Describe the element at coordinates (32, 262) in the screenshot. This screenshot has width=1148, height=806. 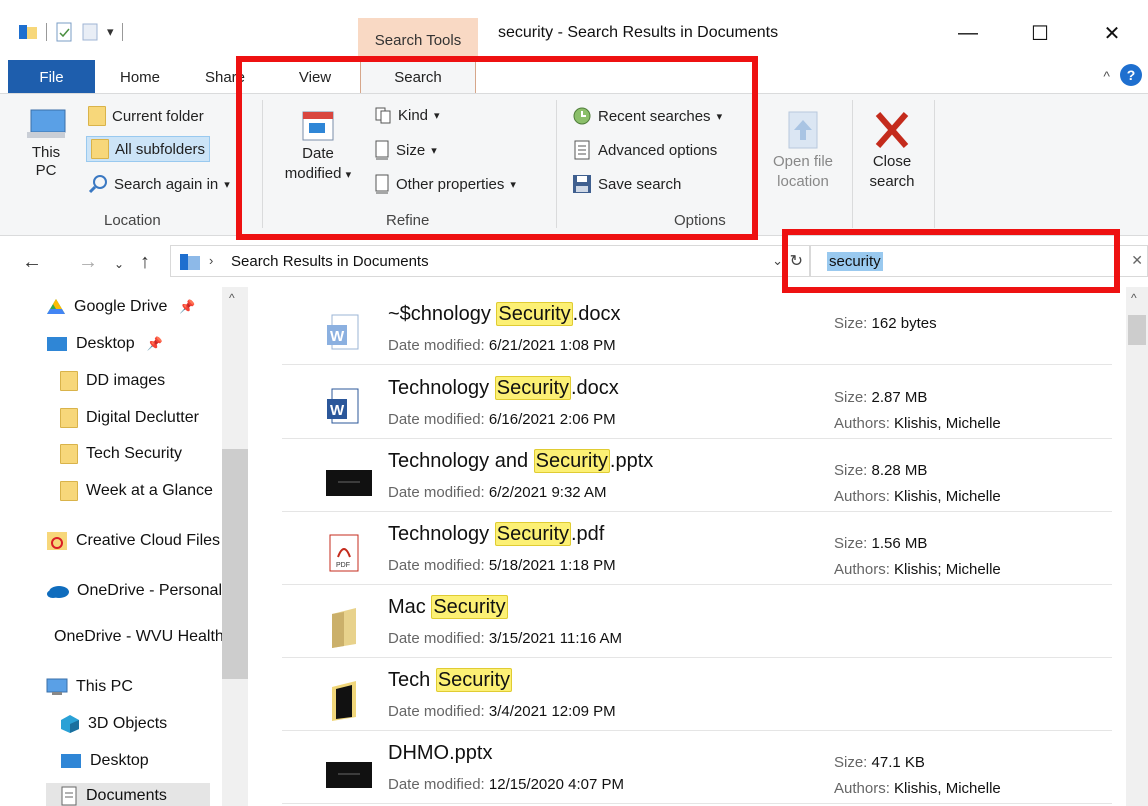
I see `back-arrow-icon: ←` at that location.